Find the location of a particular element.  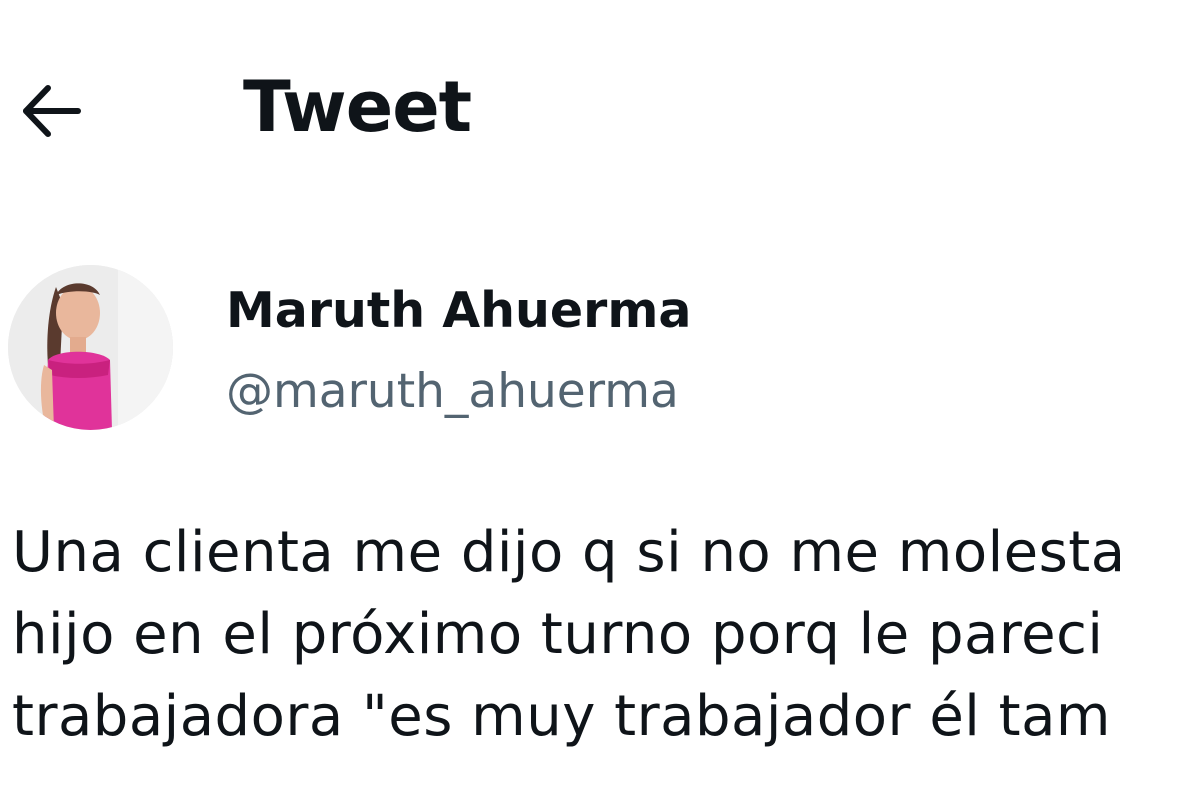

tweet-text-line: Una clienta me dijo q si no me molesta is located at coordinates (569, 552).